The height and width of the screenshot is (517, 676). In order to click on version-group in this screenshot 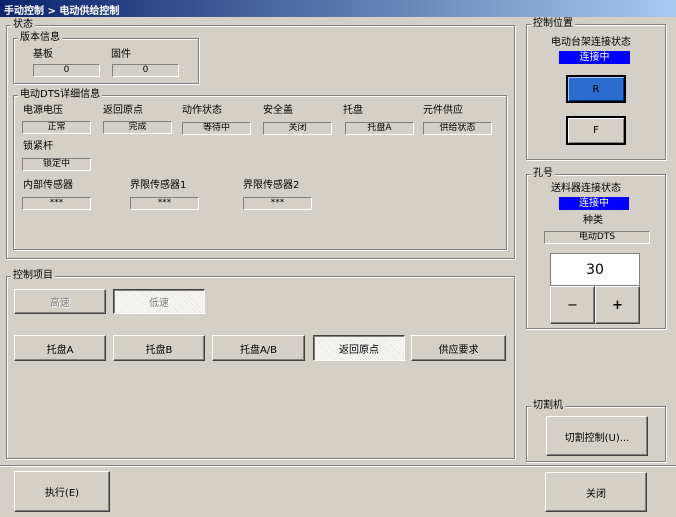, I will do `click(106, 61)`.